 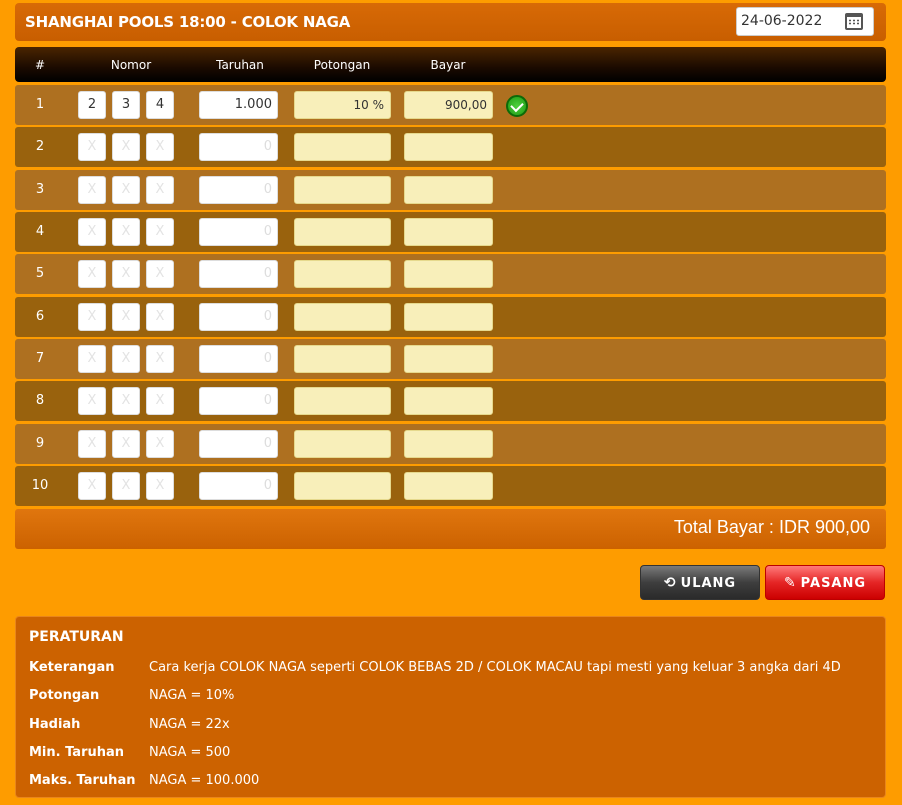 I want to click on table-row: 3XXX0, so click(x=450, y=190).